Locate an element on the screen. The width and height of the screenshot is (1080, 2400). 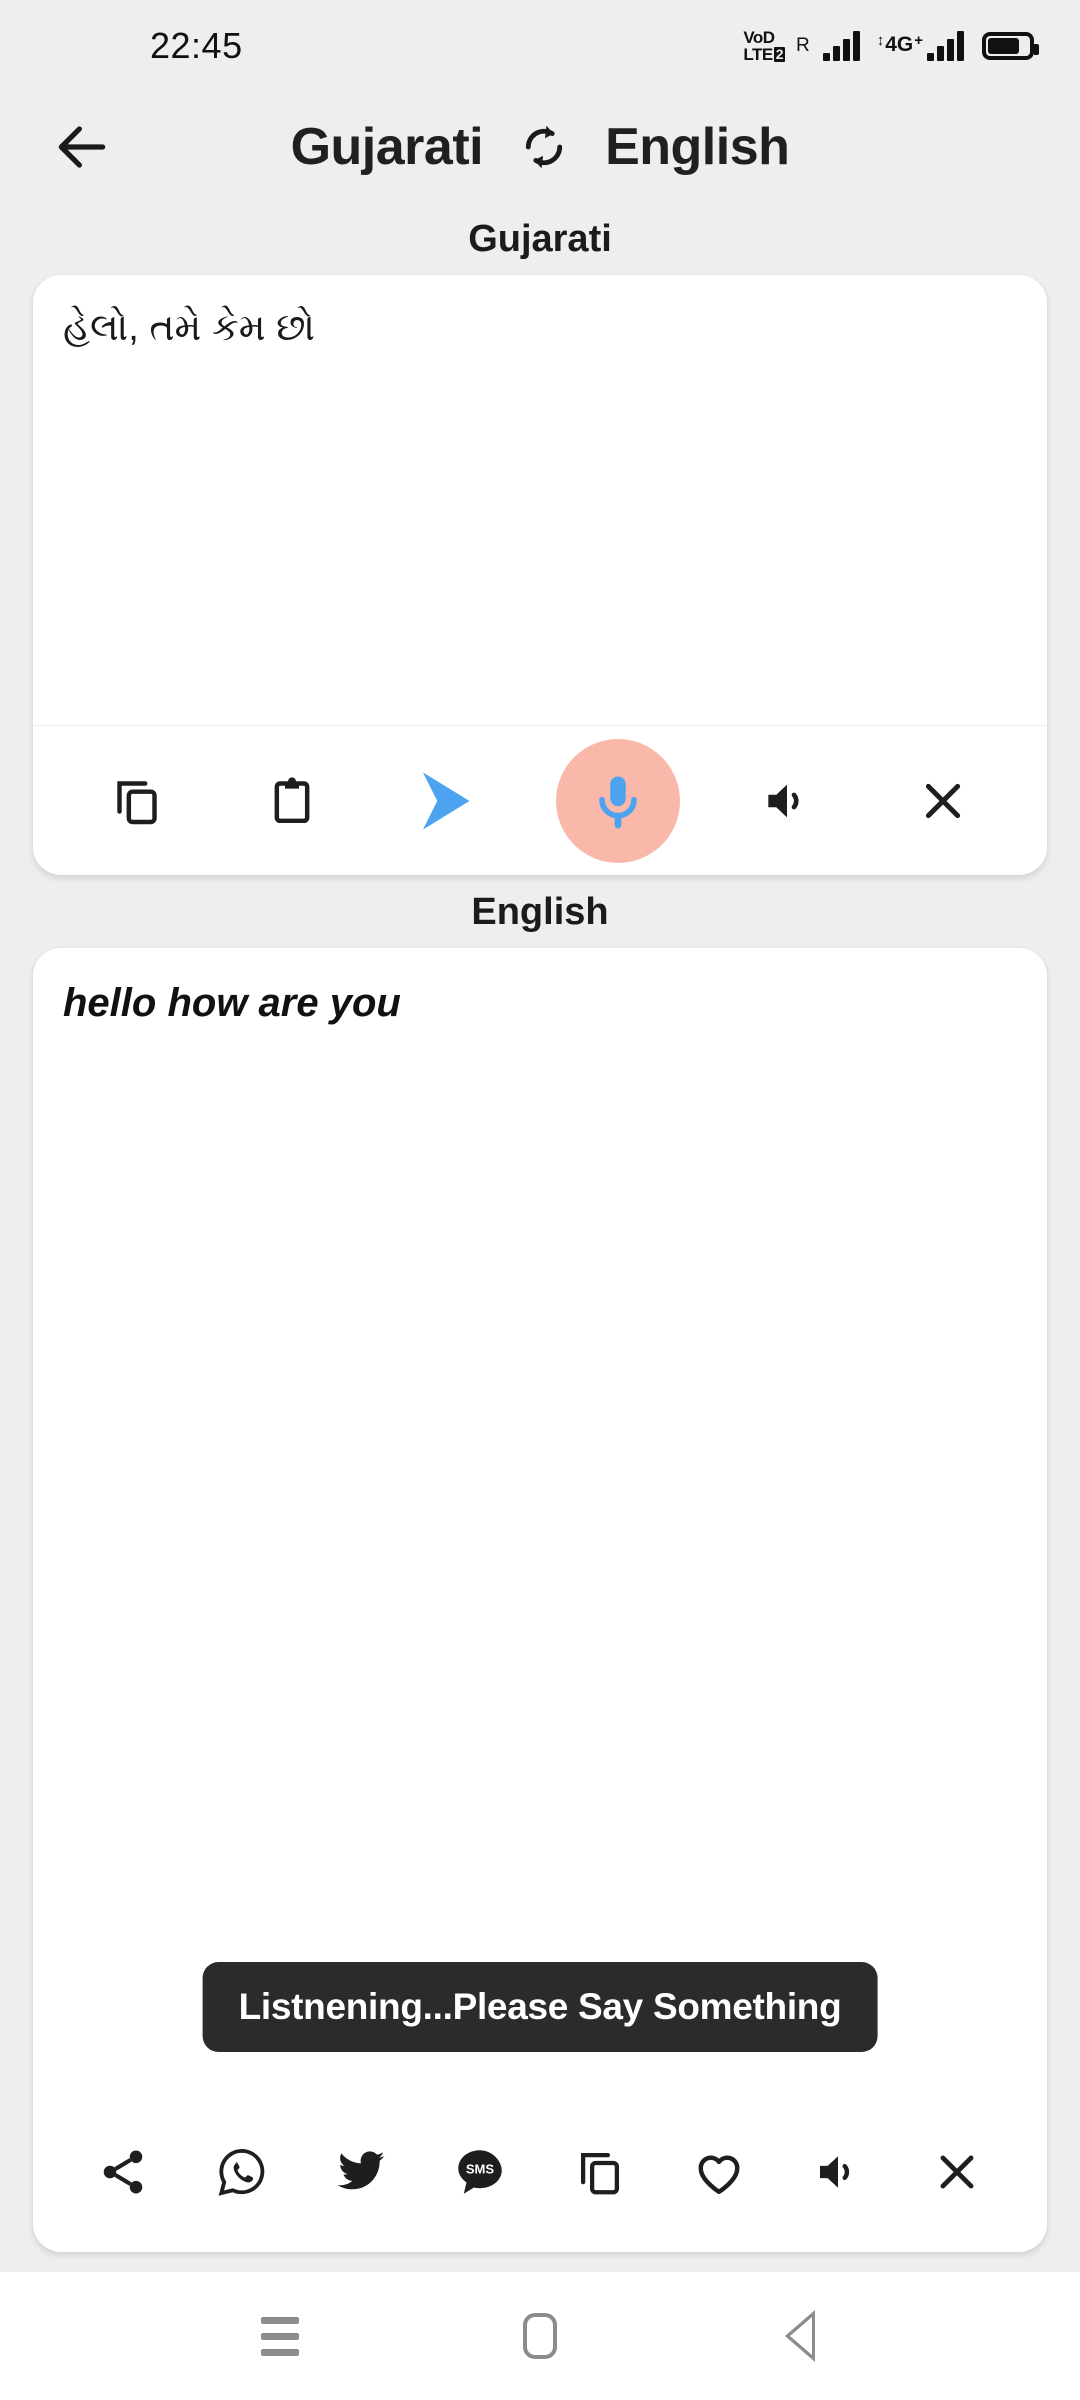
heart-icon is located at coordinates (719, 2172).